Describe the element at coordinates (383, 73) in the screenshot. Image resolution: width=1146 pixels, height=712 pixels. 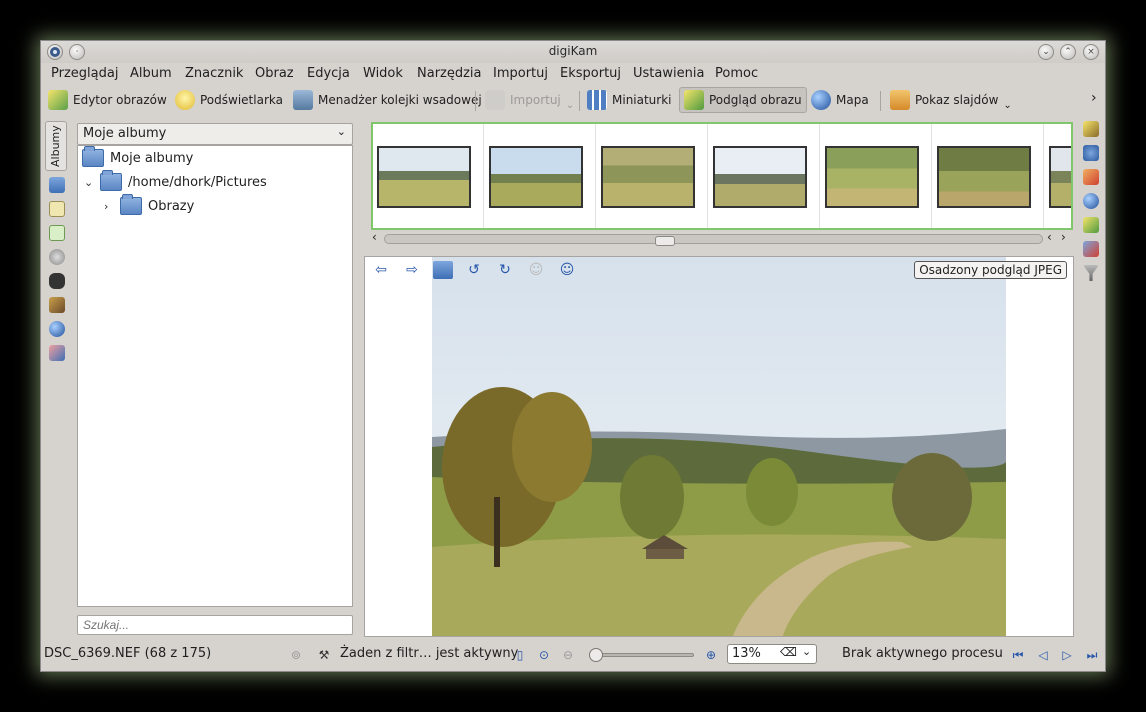
I see `menu-view: Widok` at that location.